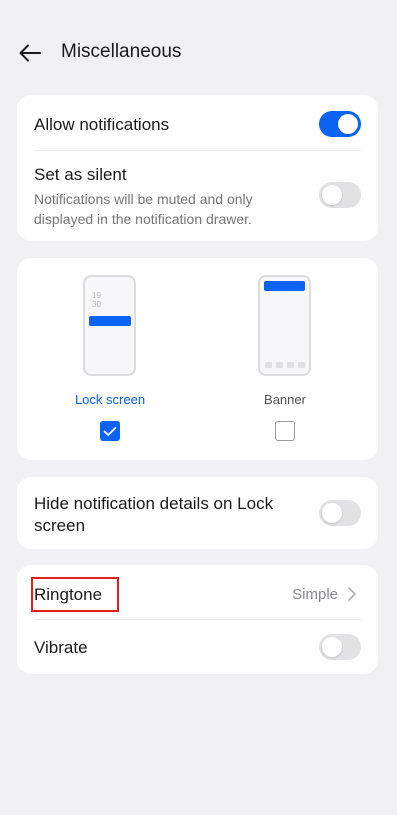  What do you see at coordinates (153, 515) in the screenshot?
I see `hide-details-label: Hide notification details on Lock screen` at bounding box center [153, 515].